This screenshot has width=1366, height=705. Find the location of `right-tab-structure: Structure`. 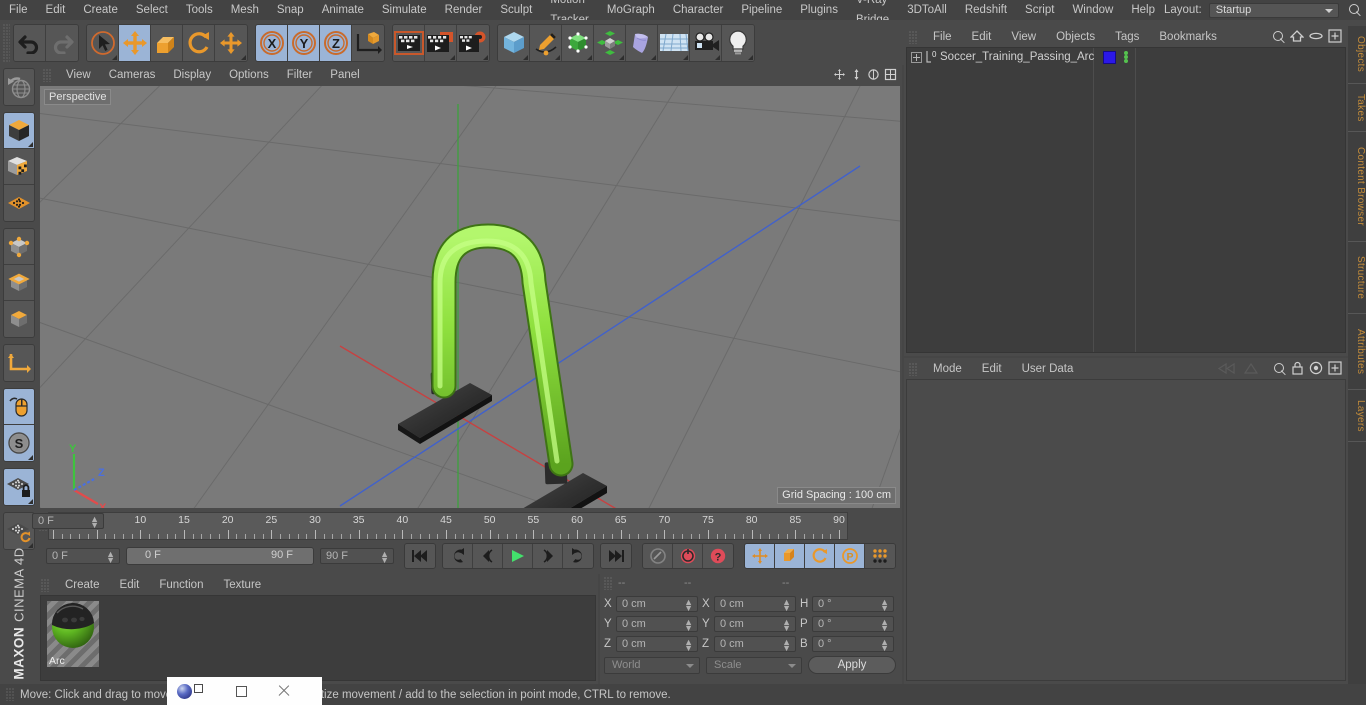

right-tab-structure: Structure is located at coordinates (1357, 278).